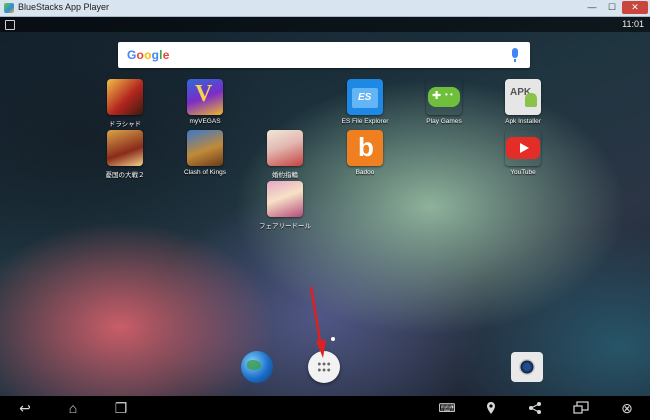 The width and height of the screenshot is (650, 420). I want to click on maximize-button: ☐, so click(612, 7).